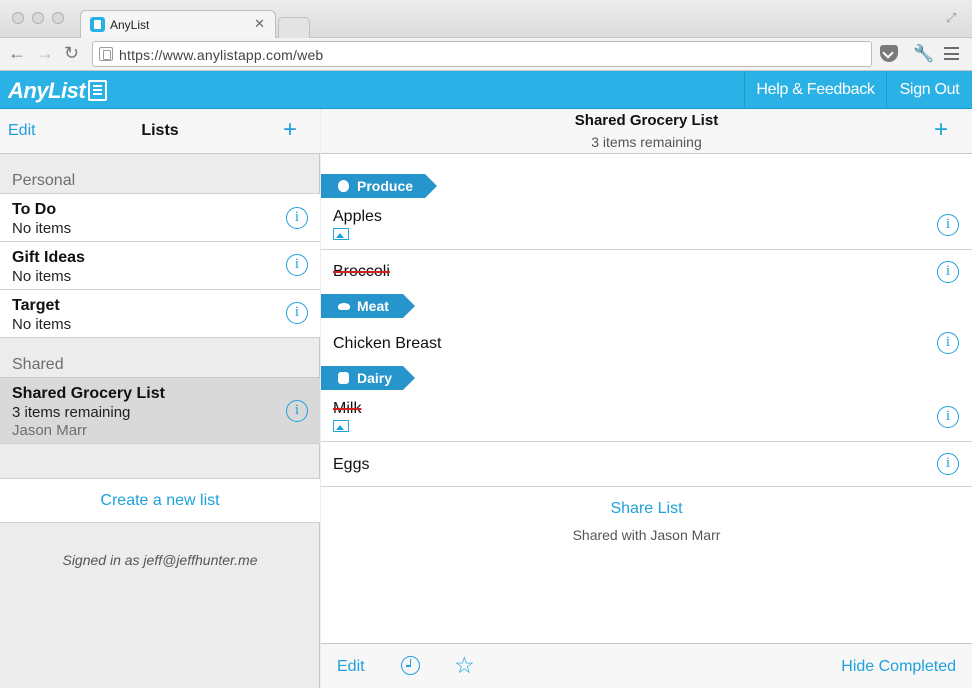  What do you see at coordinates (646, 509) in the screenshot?
I see `share-list-link: Share List` at bounding box center [646, 509].